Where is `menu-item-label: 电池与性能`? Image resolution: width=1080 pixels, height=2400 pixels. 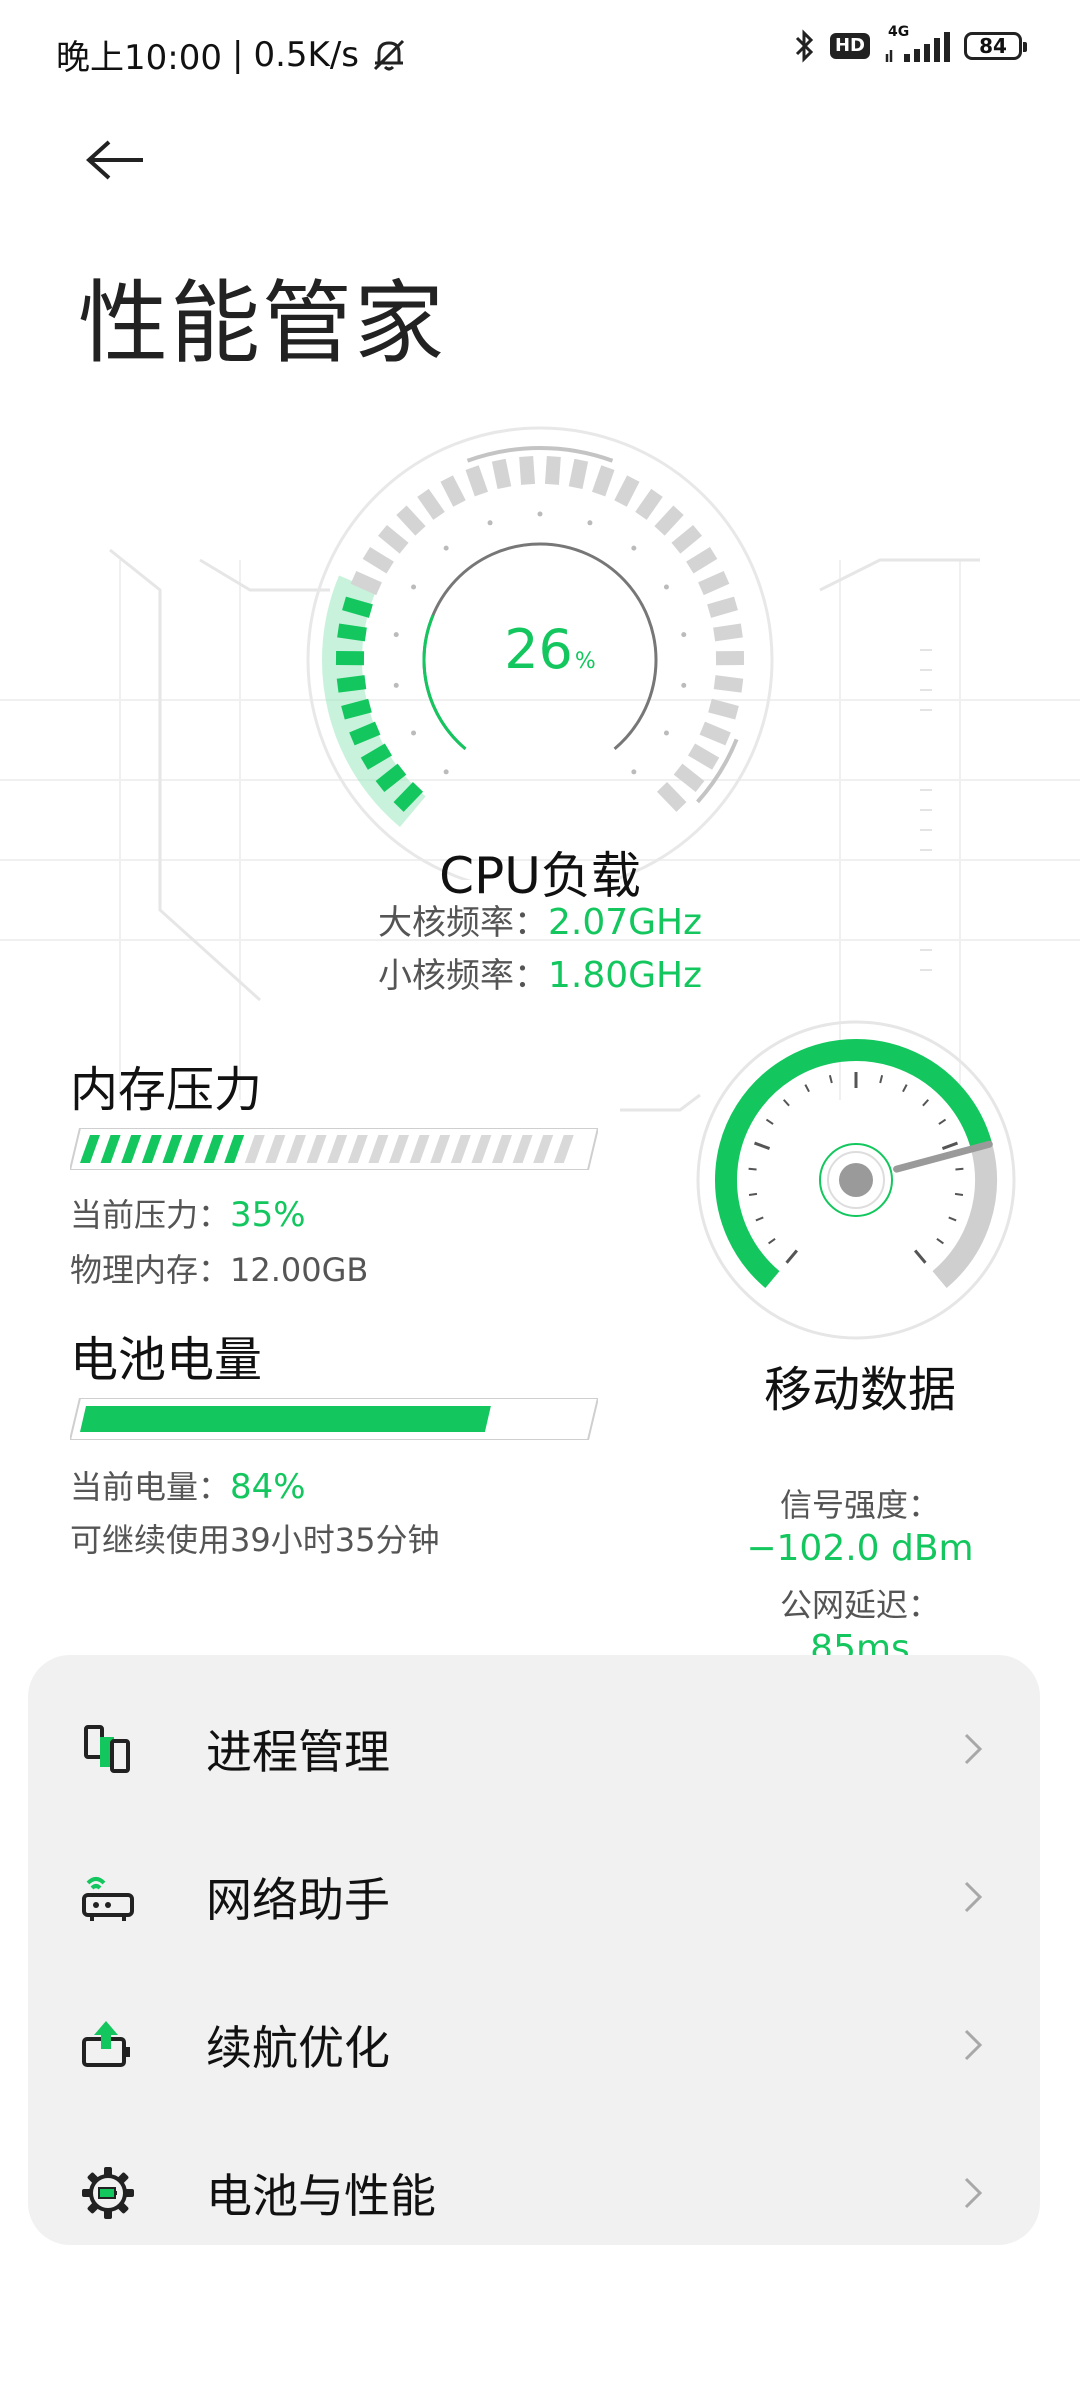 menu-item-label: 电池与性能 is located at coordinates (321, 2196).